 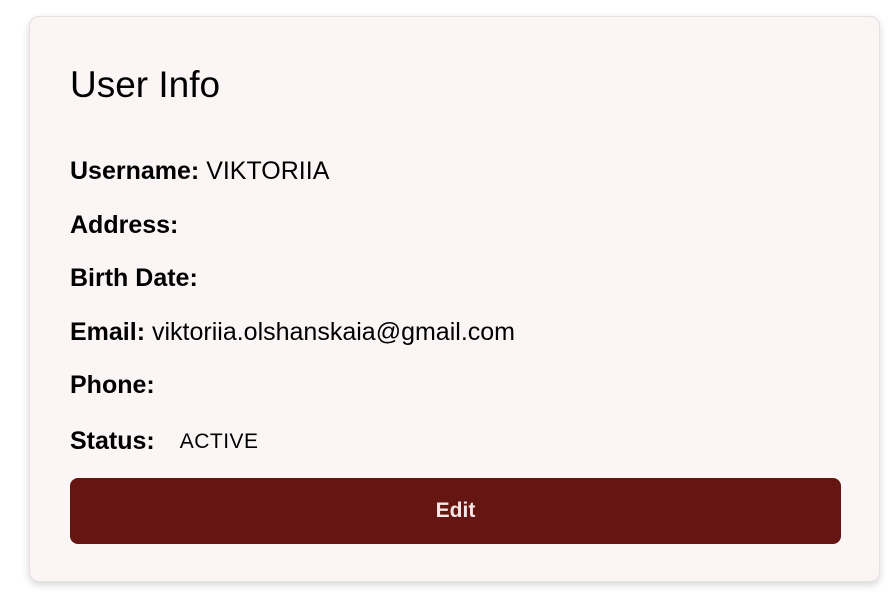 I want to click on edit-button: Edit, so click(x=455, y=511).